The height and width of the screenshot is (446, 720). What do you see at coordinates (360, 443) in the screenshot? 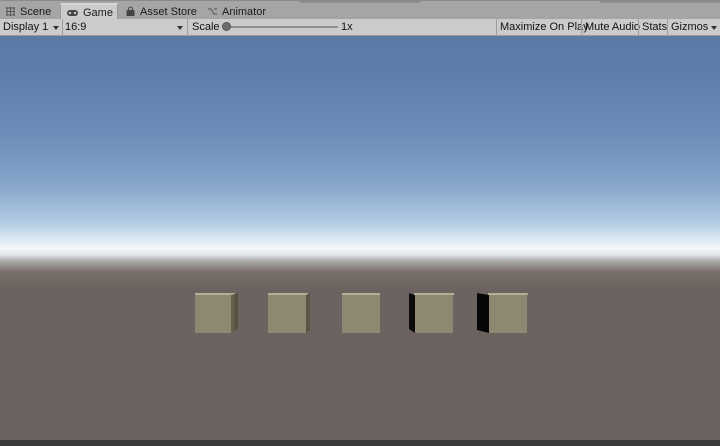
I see `window-bottom-edge` at bounding box center [360, 443].